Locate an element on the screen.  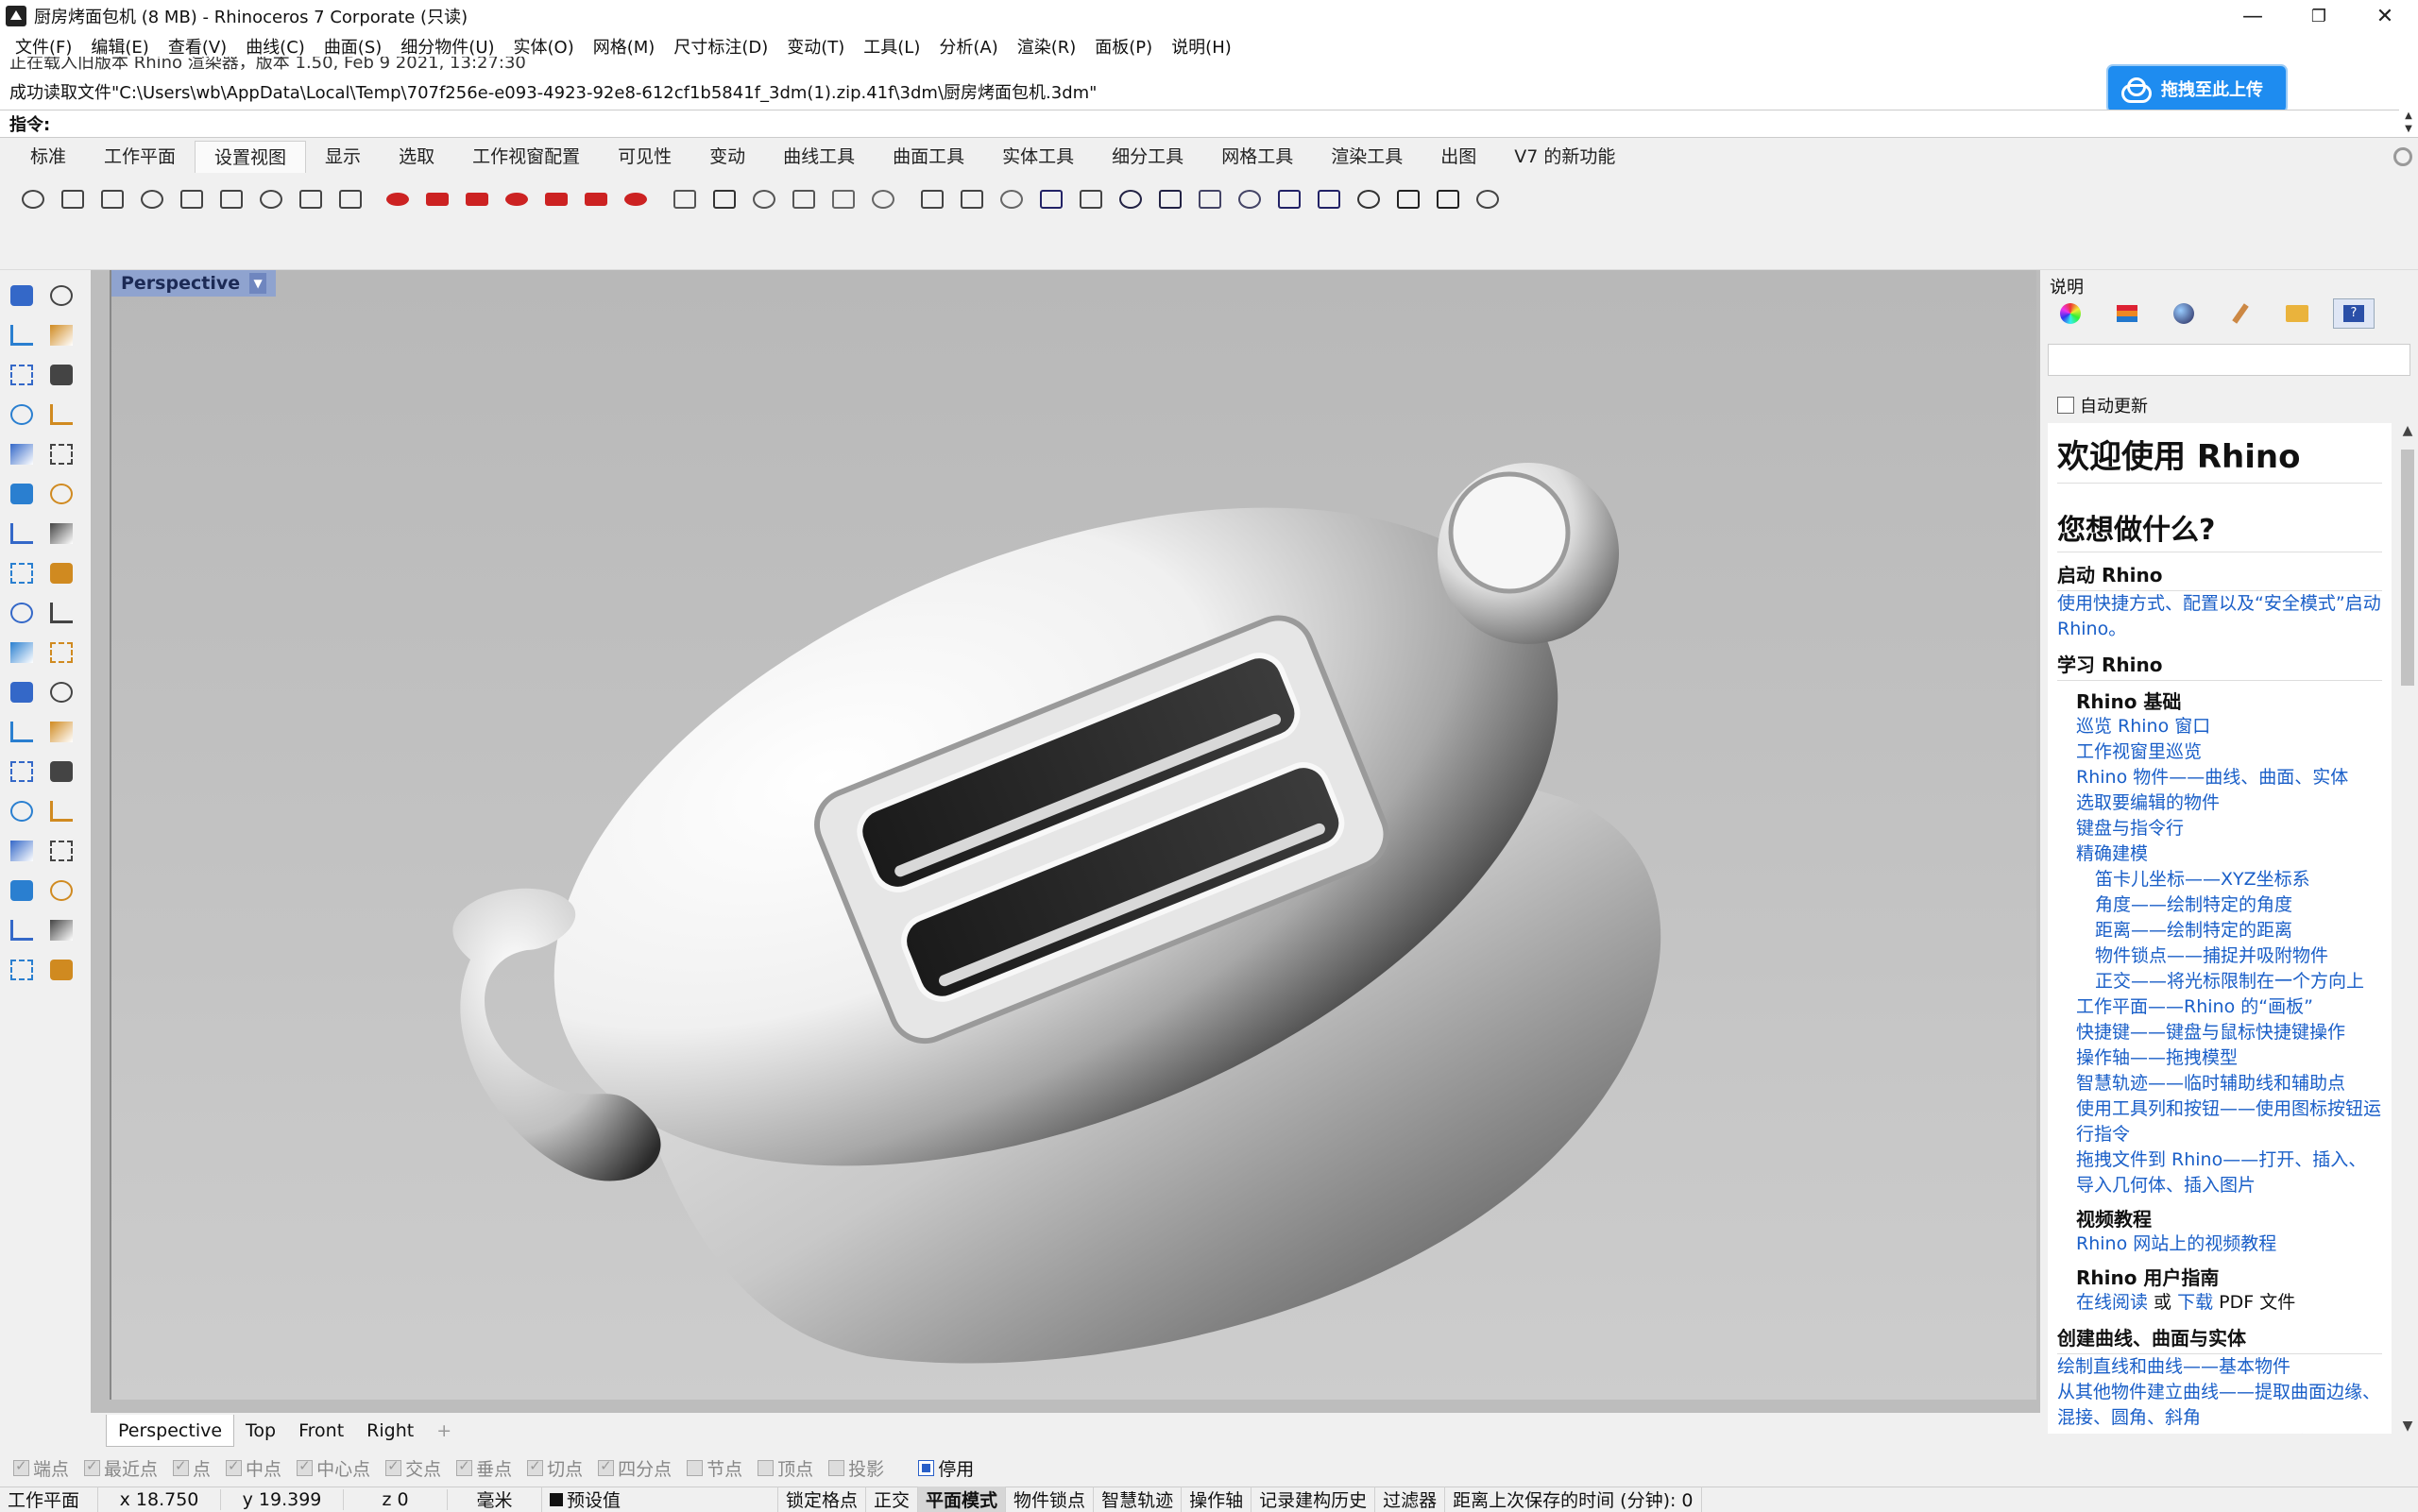
toolbar-tab: 网格工具 is located at coordinates (1257, 157).